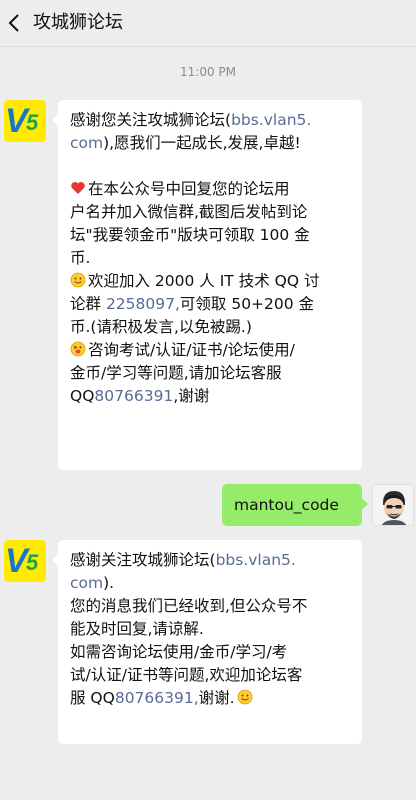 The image size is (416, 800). What do you see at coordinates (190, 235) in the screenshot?
I see `message-line: 坛"我要领金币"版块可领取 100 金` at bounding box center [190, 235].